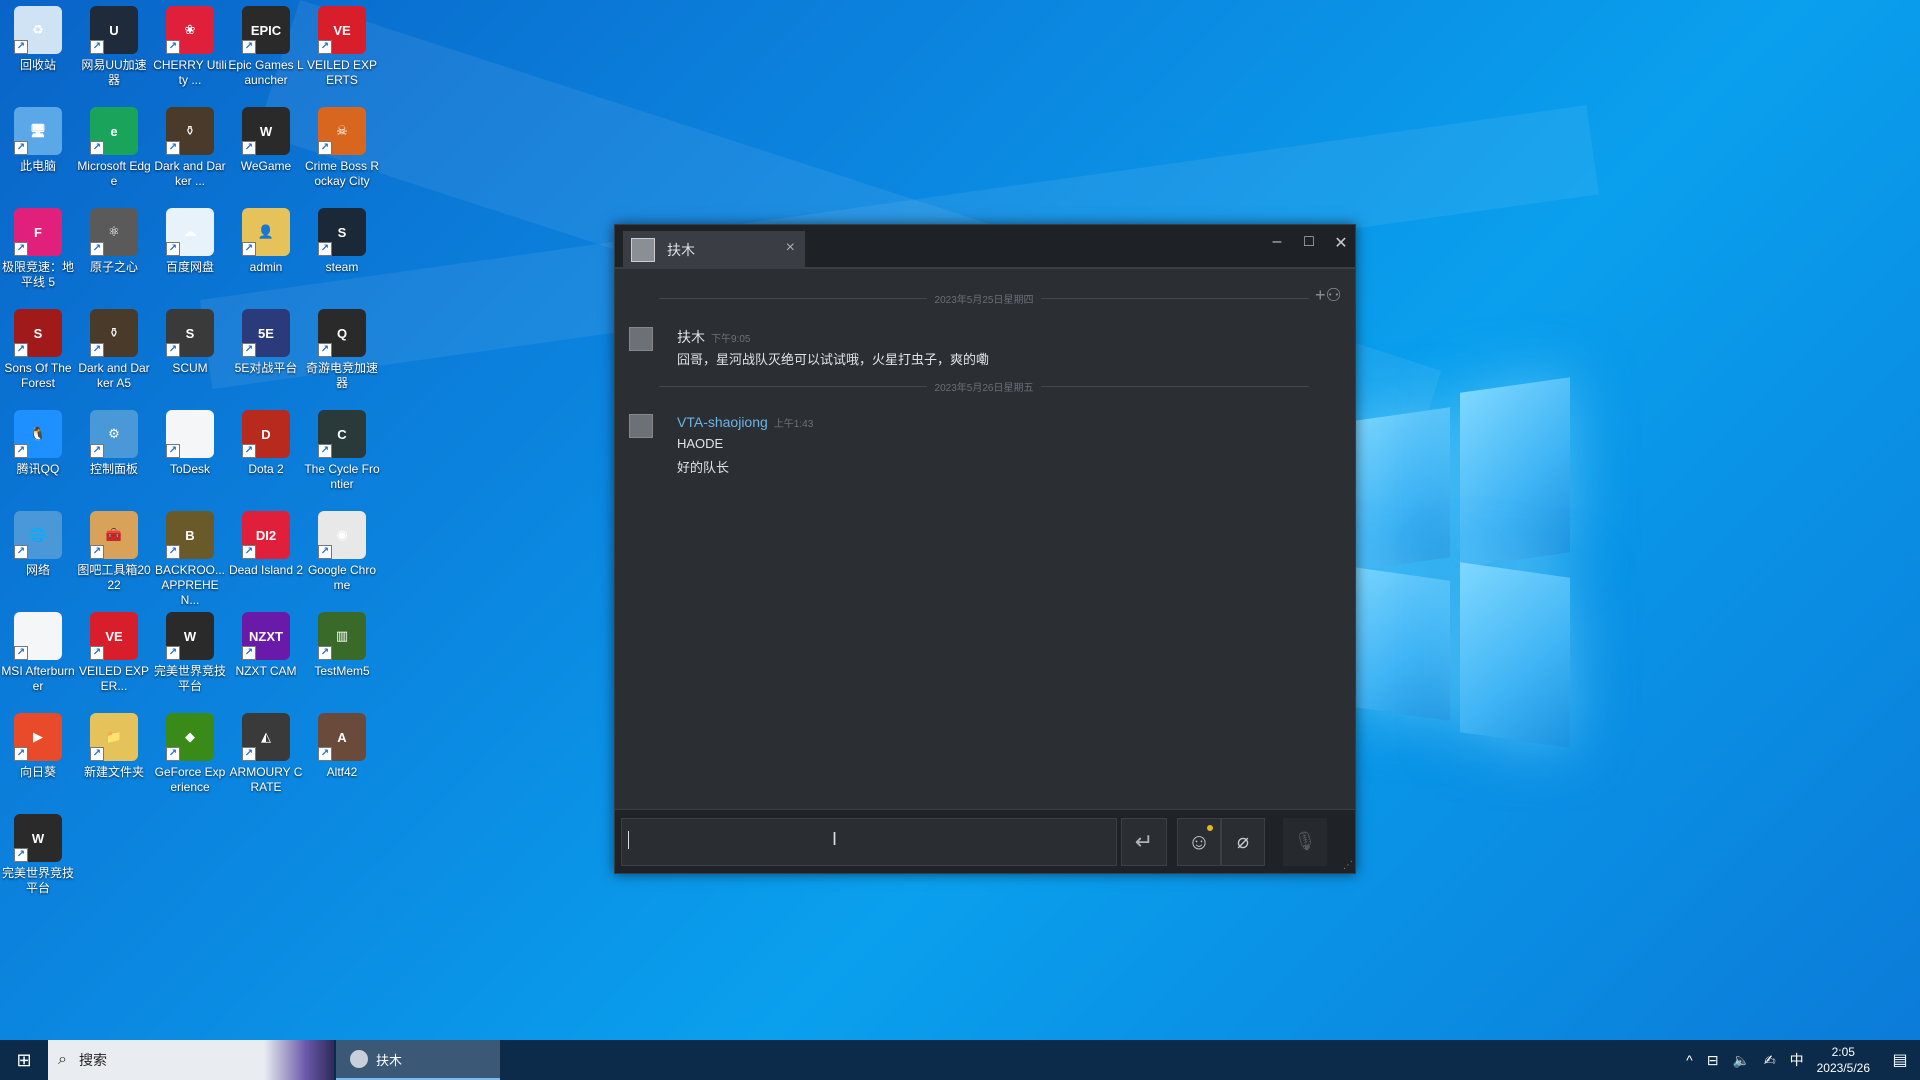  What do you see at coordinates (700, 443) in the screenshot?
I see `message-text: HAODE` at bounding box center [700, 443].